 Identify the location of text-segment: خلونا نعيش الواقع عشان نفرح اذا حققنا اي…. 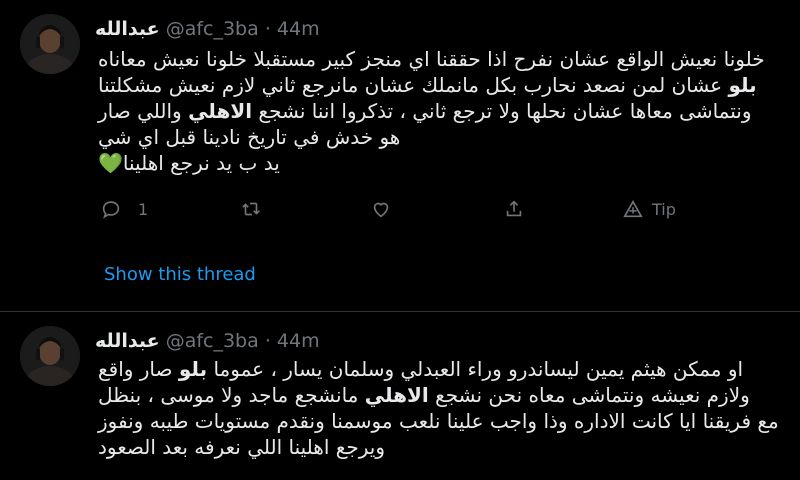
(431, 59).